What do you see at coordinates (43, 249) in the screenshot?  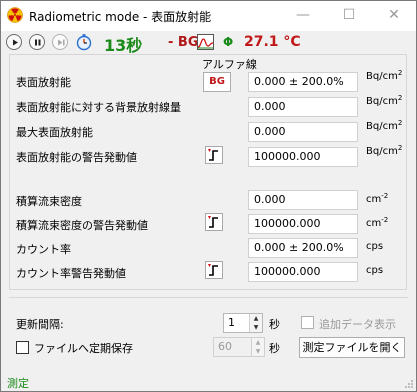 I see `count-rate-label: カウント率` at bounding box center [43, 249].